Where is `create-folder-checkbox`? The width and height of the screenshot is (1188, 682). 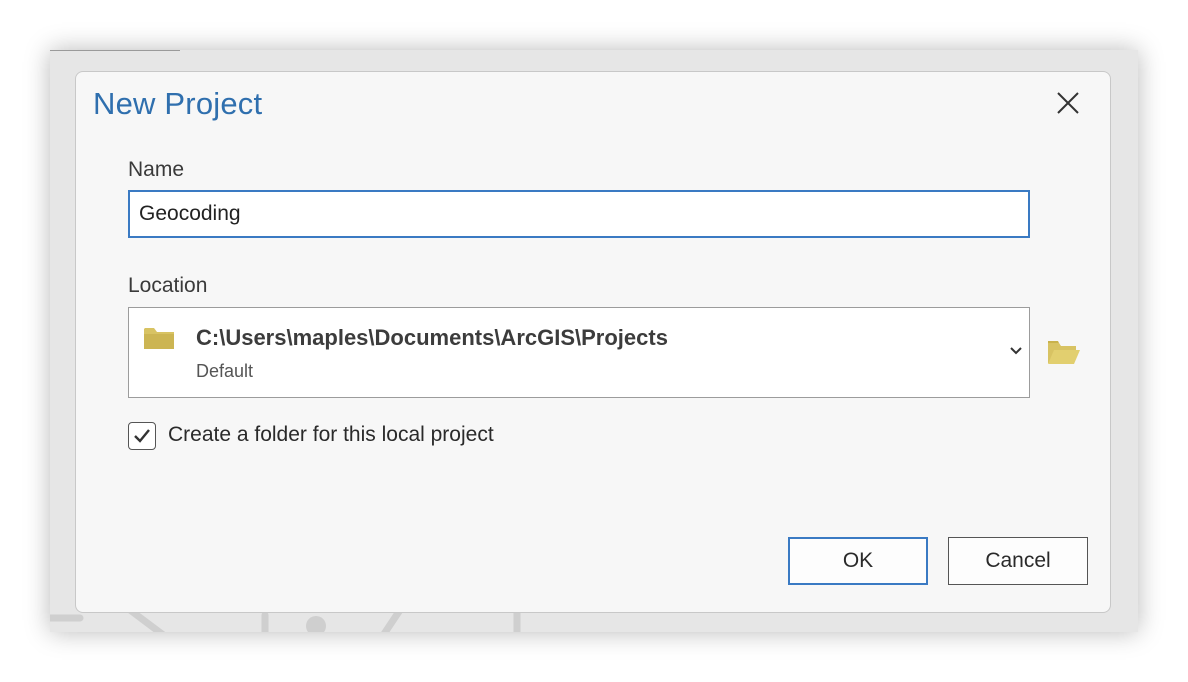
create-folder-checkbox is located at coordinates (142, 436).